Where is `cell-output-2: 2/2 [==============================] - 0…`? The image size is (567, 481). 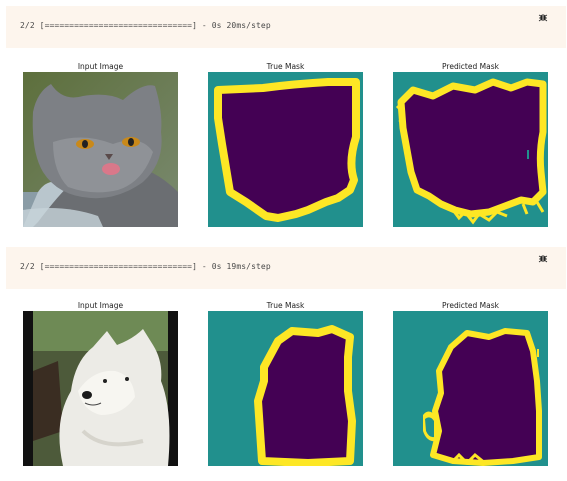
cell-output-2: 2/2 [==============================] - 0… is located at coordinates (286, 268).